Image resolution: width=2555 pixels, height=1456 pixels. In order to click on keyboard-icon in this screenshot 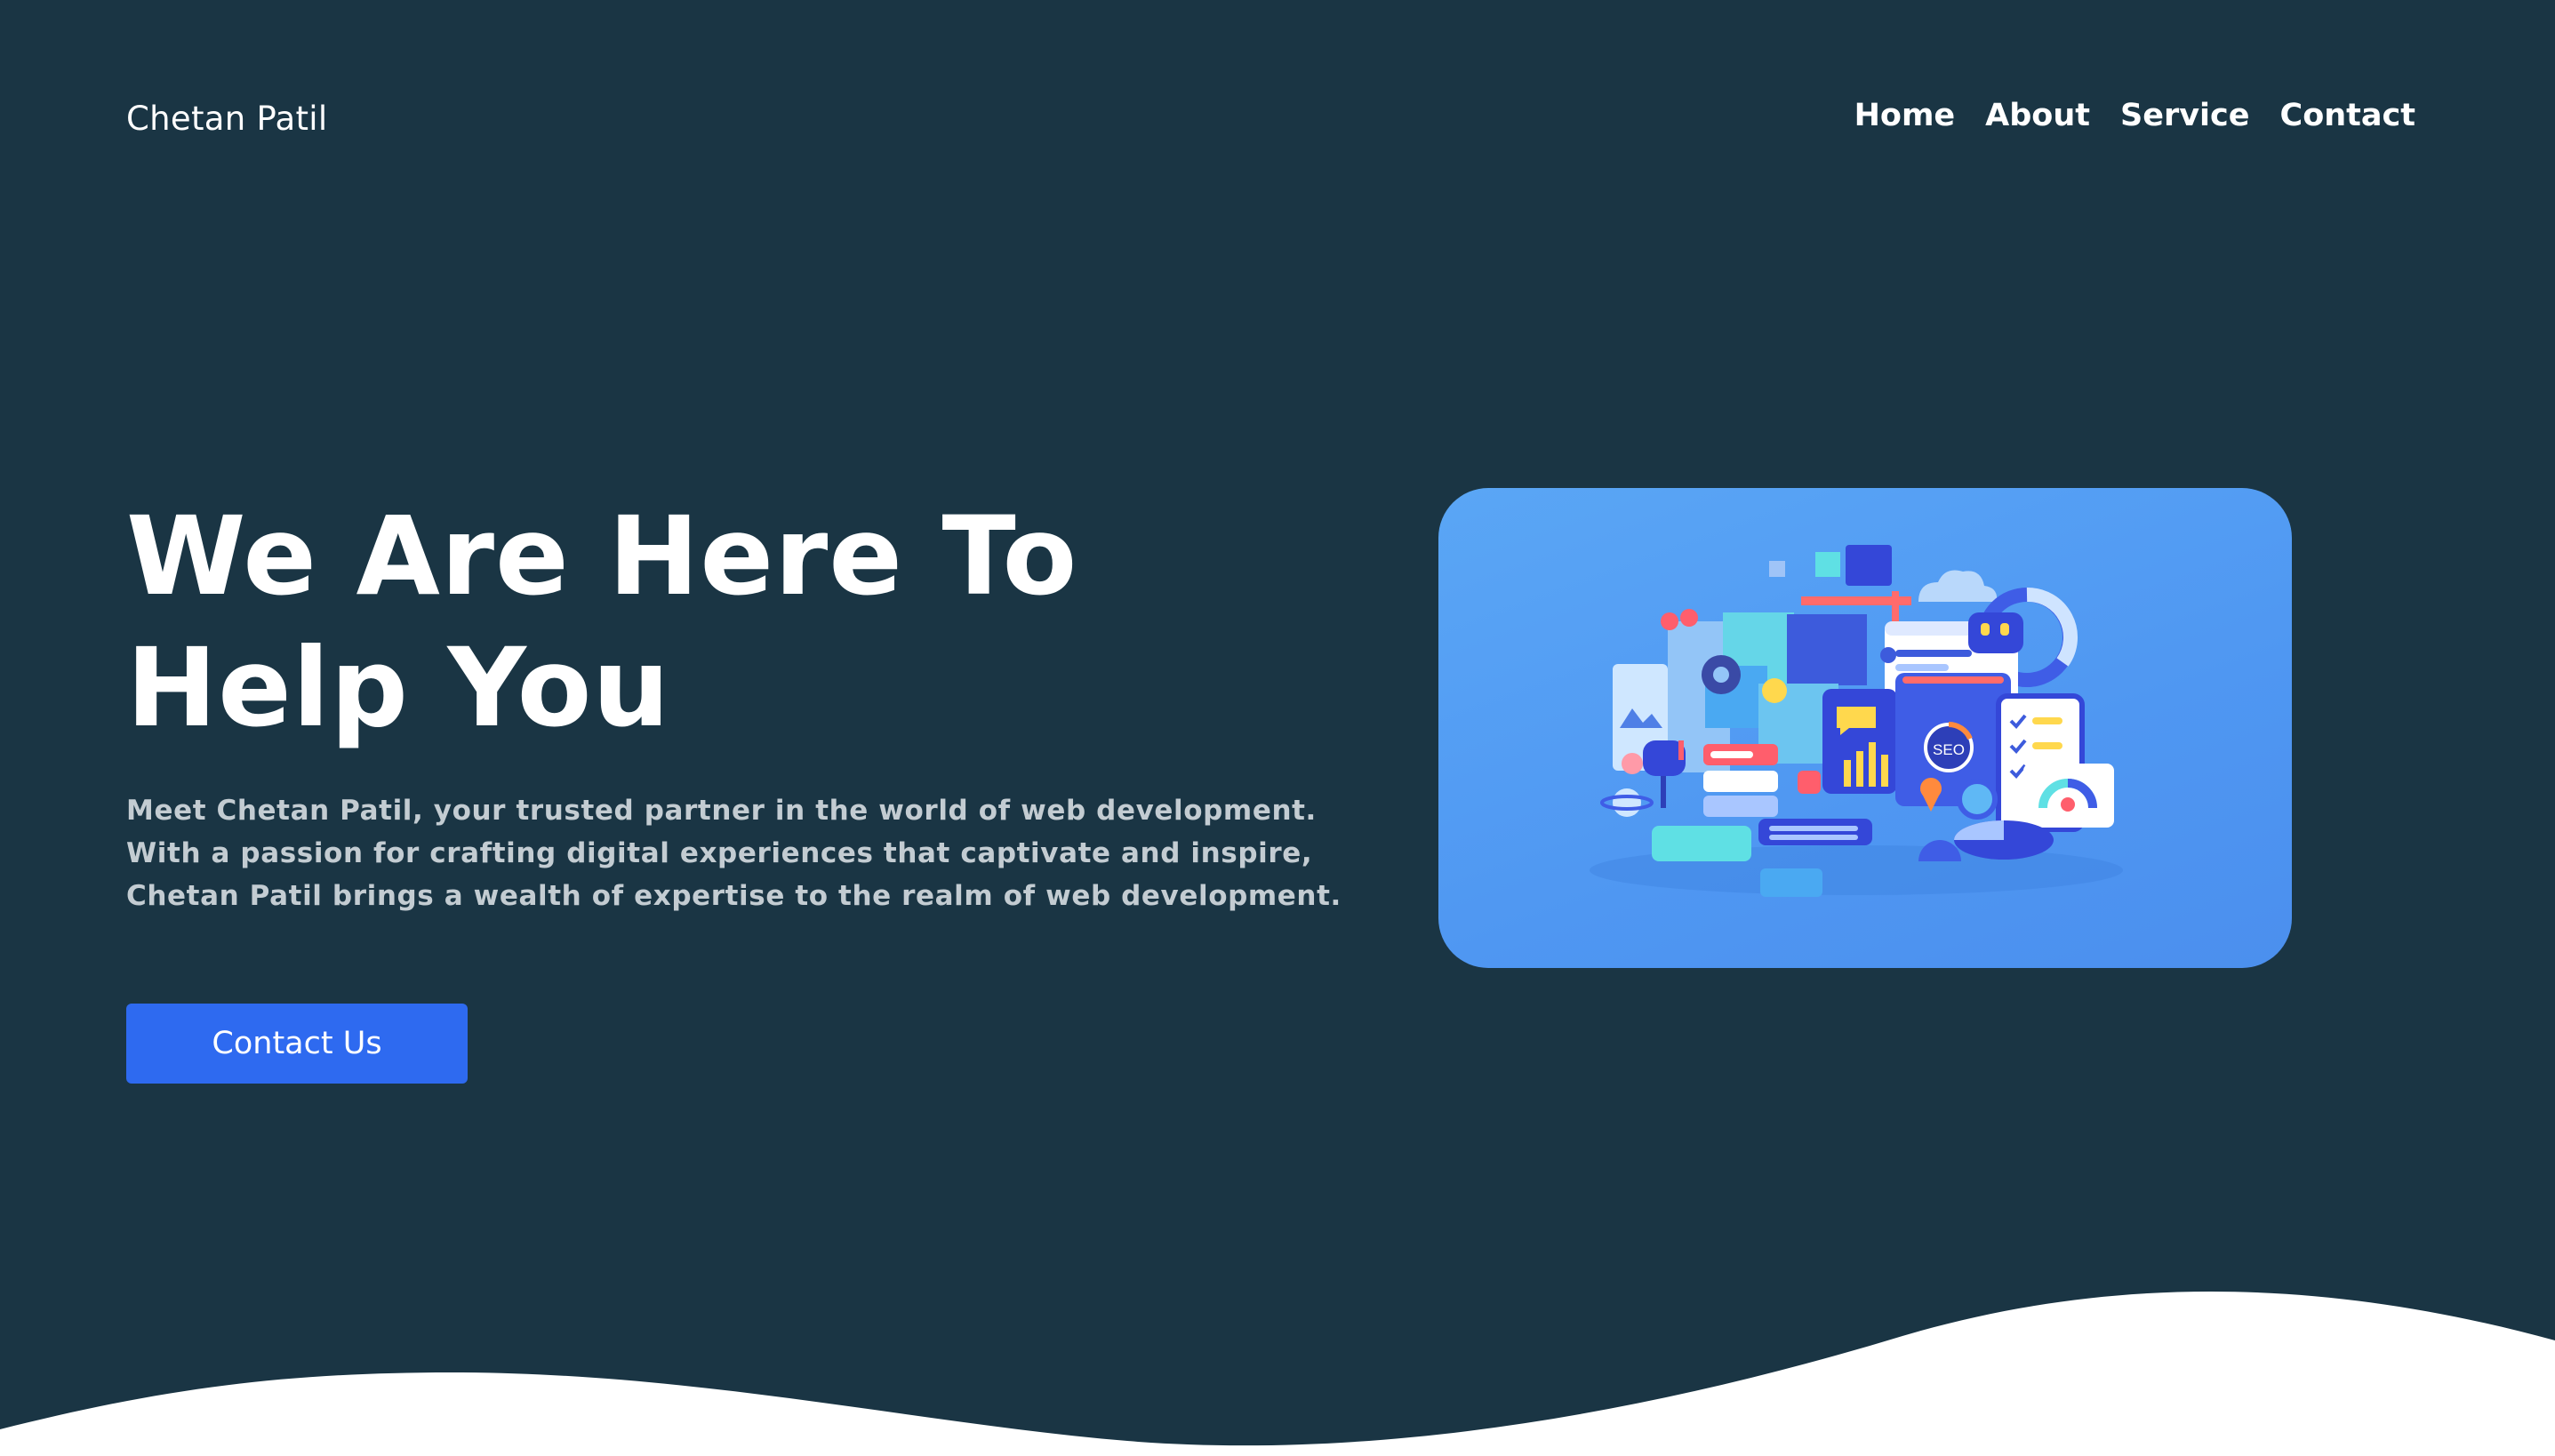, I will do `click(1815, 832)`.